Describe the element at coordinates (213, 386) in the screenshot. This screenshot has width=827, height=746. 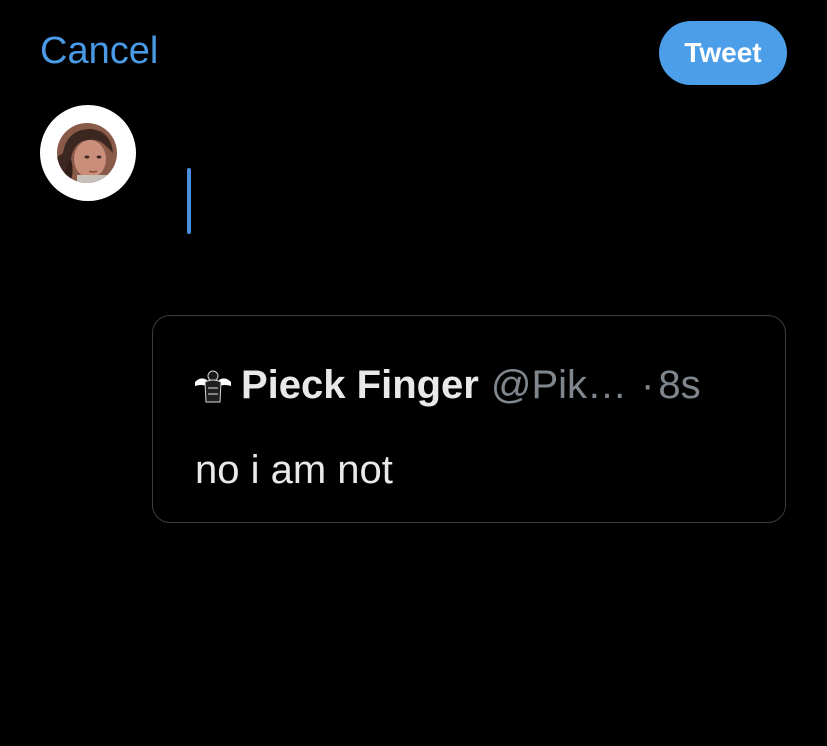
I see `quoted-author-avatar-icon` at that location.